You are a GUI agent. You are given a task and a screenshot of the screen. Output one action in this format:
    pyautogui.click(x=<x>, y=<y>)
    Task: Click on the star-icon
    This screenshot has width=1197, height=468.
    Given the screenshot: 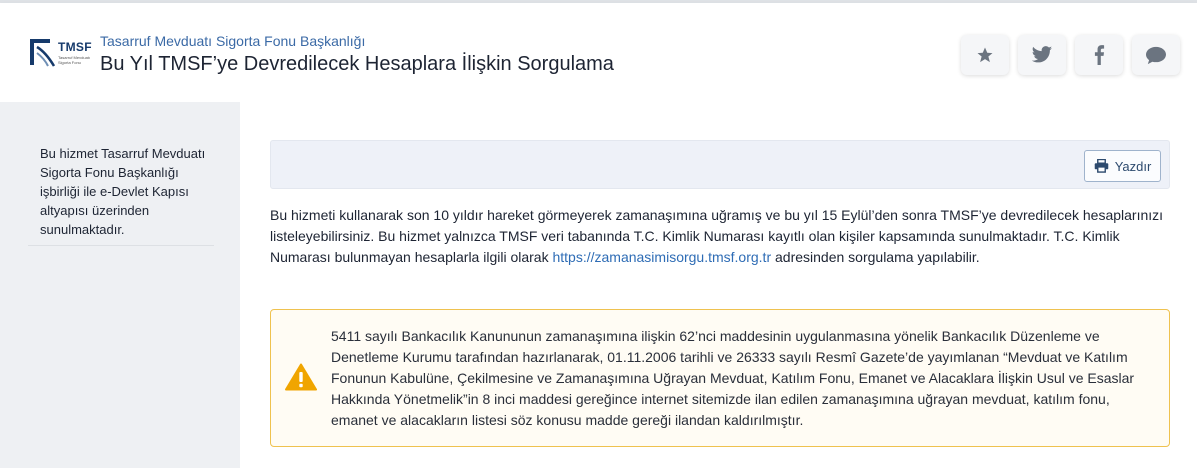 What is the action you would take?
    pyautogui.click(x=985, y=55)
    